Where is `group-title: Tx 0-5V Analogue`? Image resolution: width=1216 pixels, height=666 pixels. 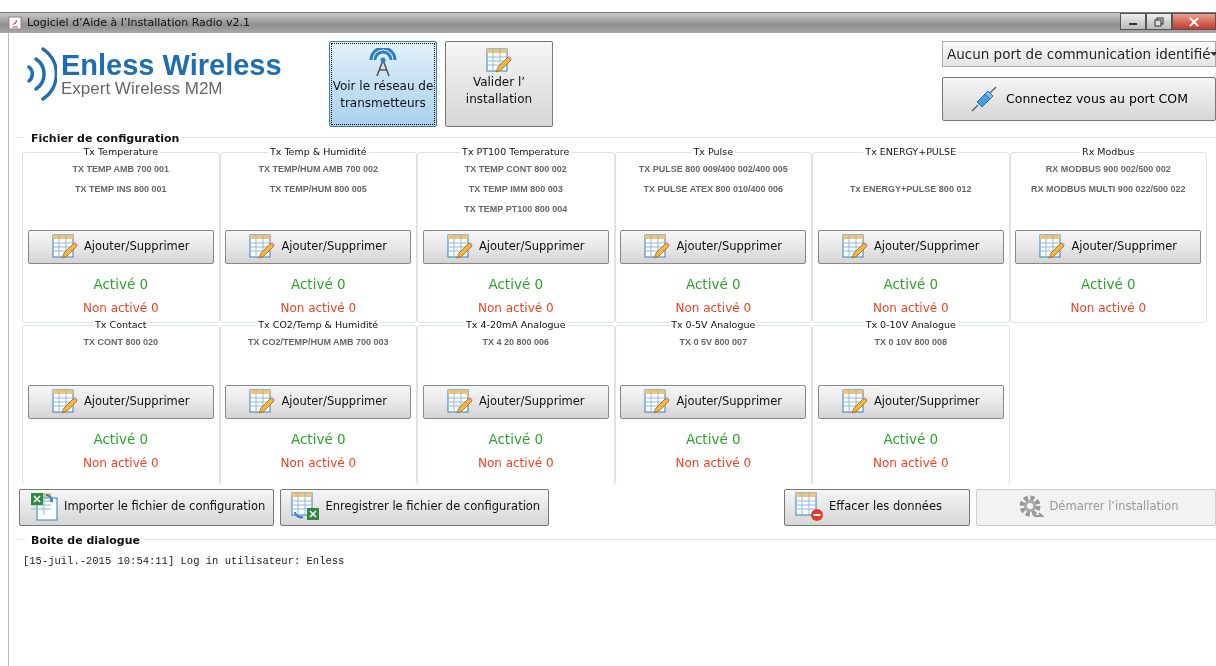
group-title: Tx 0-5V Analogue is located at coordinates (713, 325).